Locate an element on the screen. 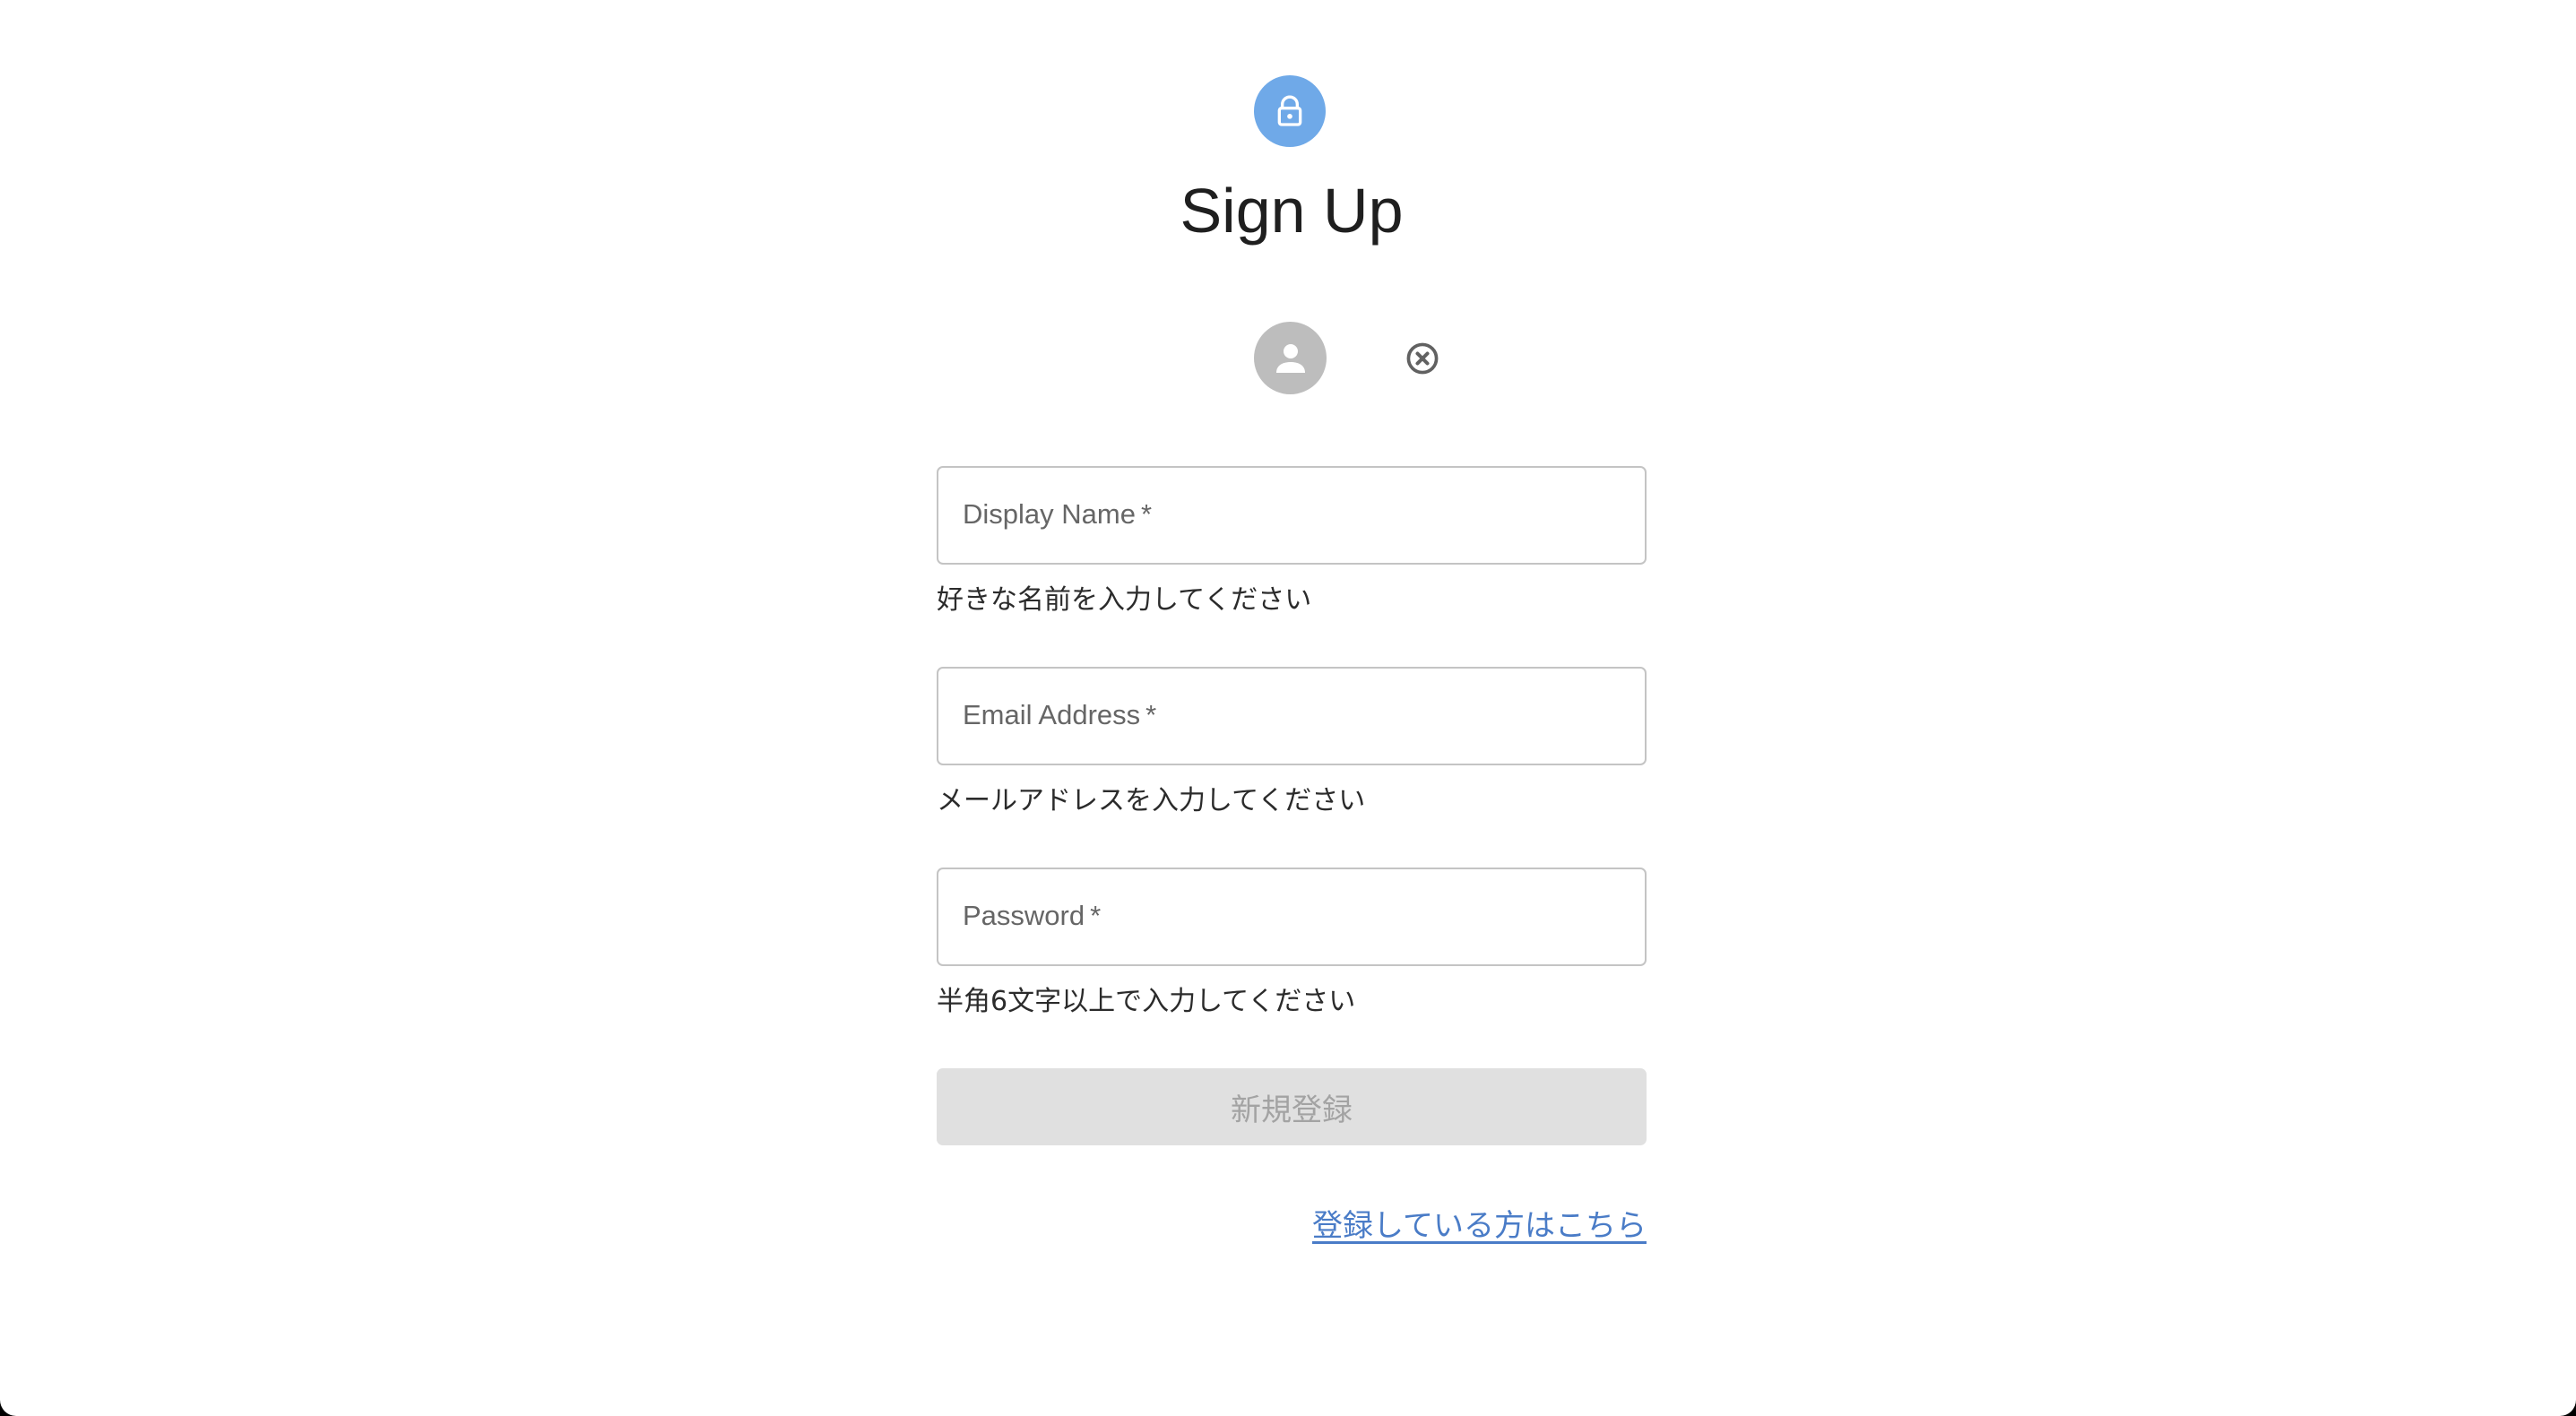 The image size is (2576, 1416). close-circle-icon is located at coordinates (1422, 358).